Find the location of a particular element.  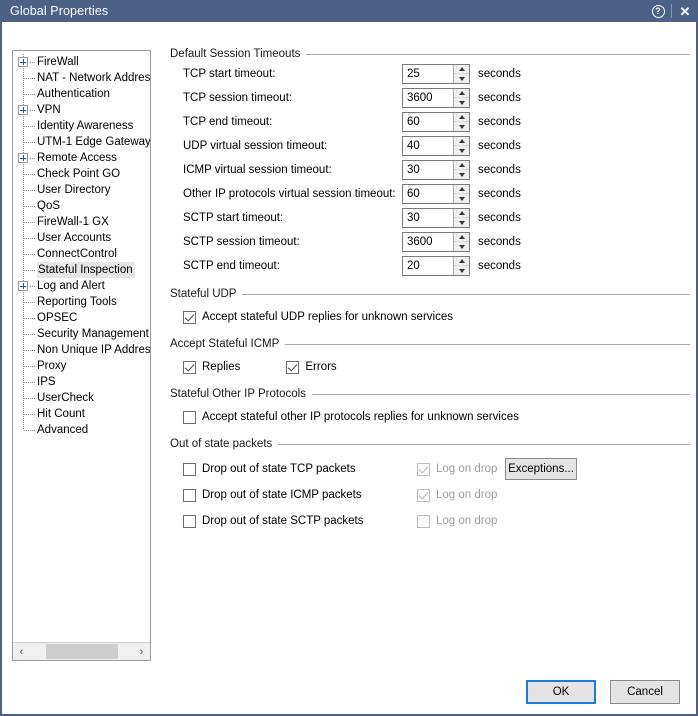

timeout-label: UDP virtual session timeout: is located at coordinates (255, 146).